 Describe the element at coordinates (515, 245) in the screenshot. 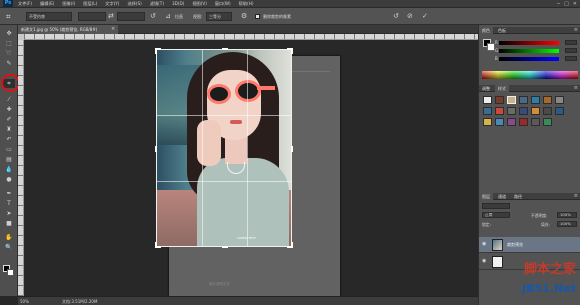

I see `layer-name: 裁剪预览` at that location.